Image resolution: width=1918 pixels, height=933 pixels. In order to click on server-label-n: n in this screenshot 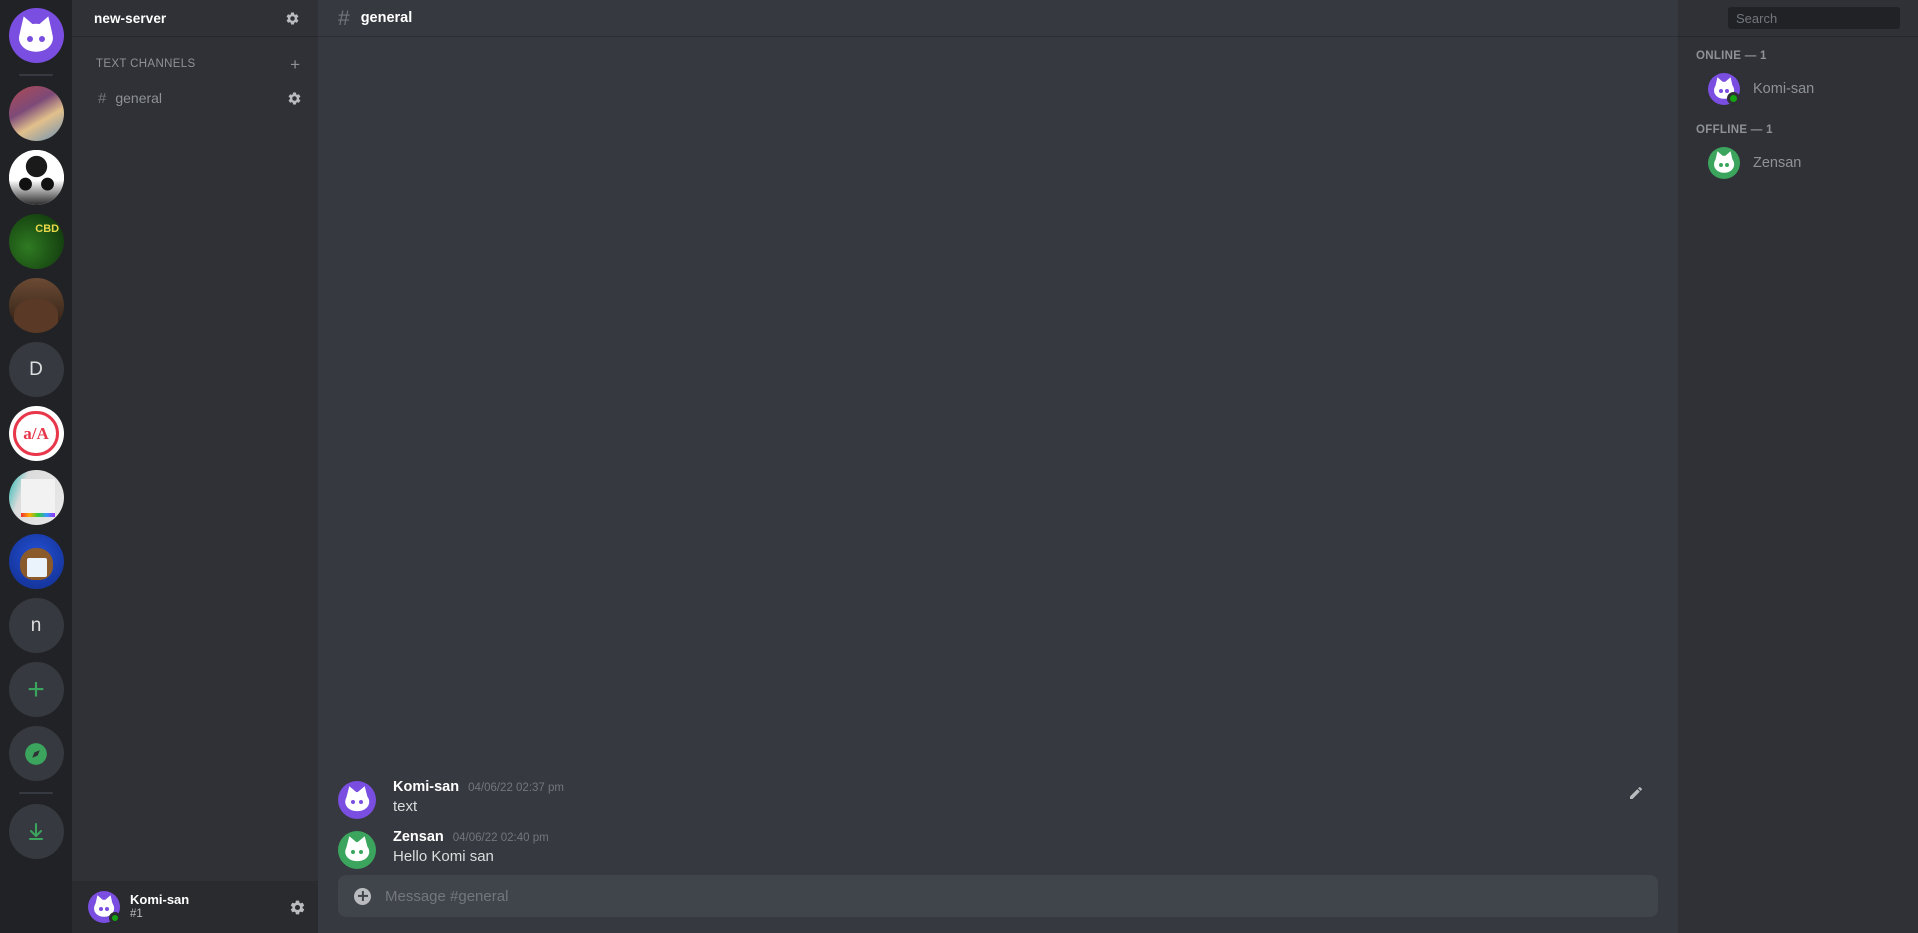, I will do `click(36, 625)`.